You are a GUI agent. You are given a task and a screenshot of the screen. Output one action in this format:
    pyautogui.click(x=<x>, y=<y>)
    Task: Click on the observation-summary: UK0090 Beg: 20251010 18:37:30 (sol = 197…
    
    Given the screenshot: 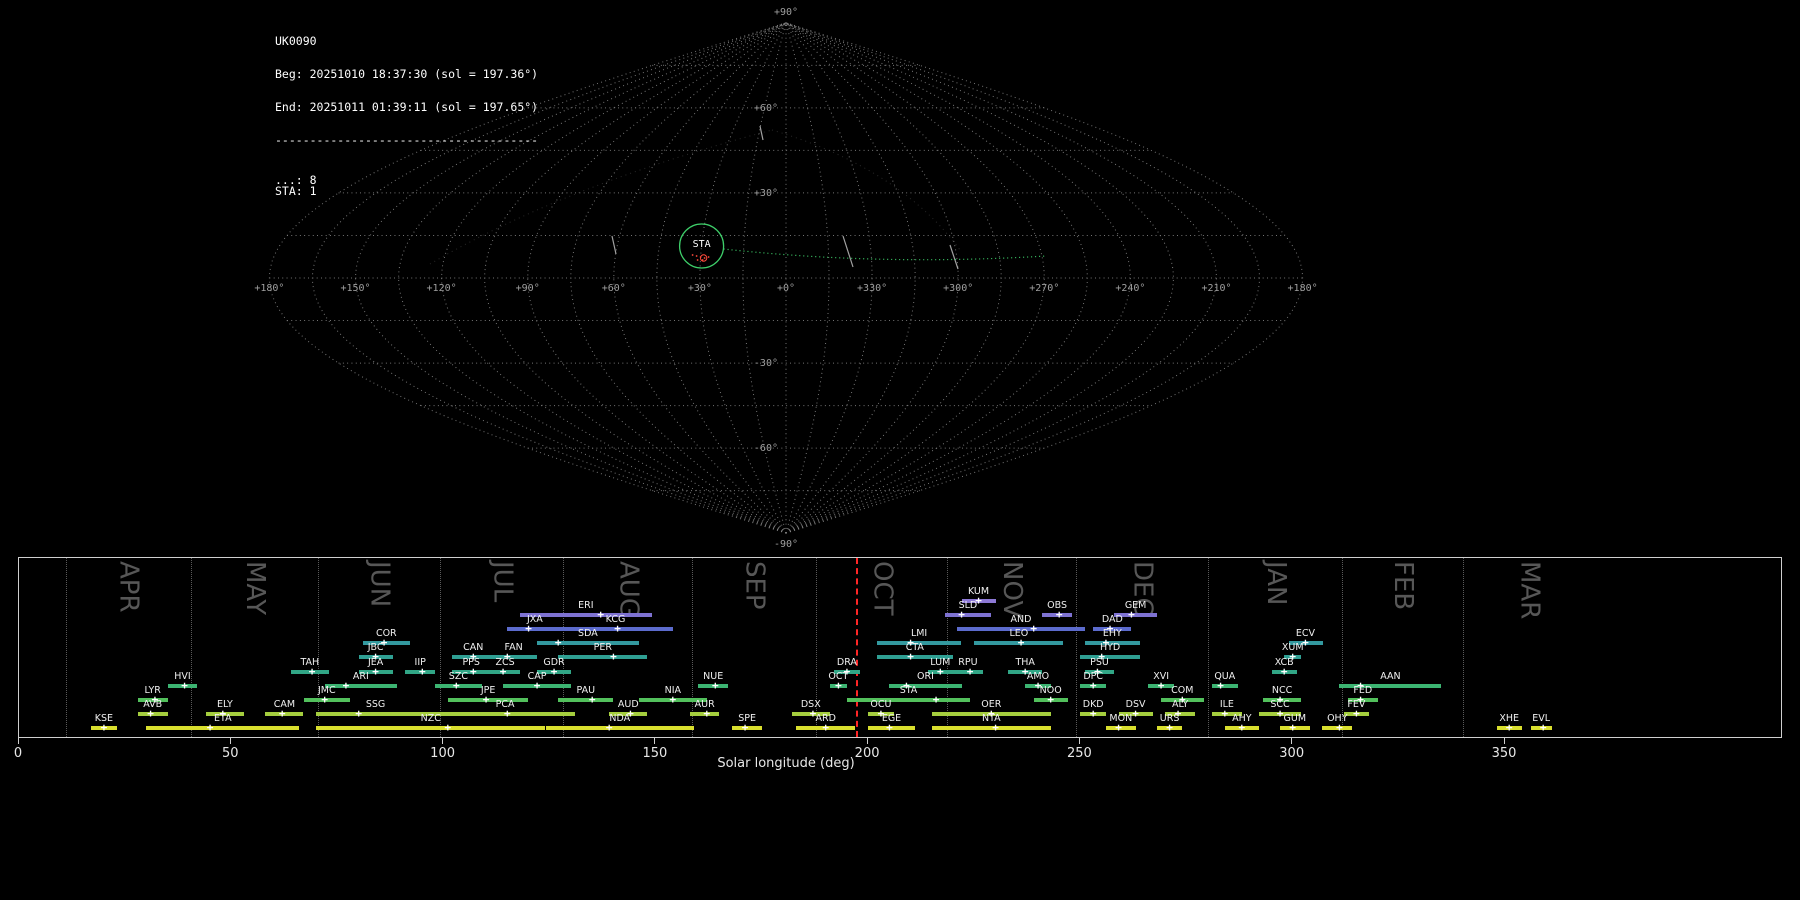 What is the action you would take?
    pyautogui.click(x=406, y=116)
    